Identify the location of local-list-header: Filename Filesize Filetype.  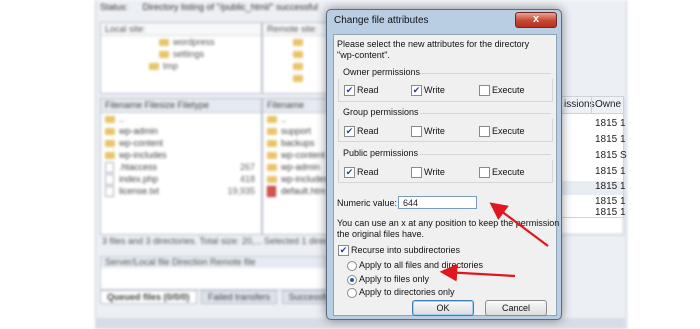
(181, 106).